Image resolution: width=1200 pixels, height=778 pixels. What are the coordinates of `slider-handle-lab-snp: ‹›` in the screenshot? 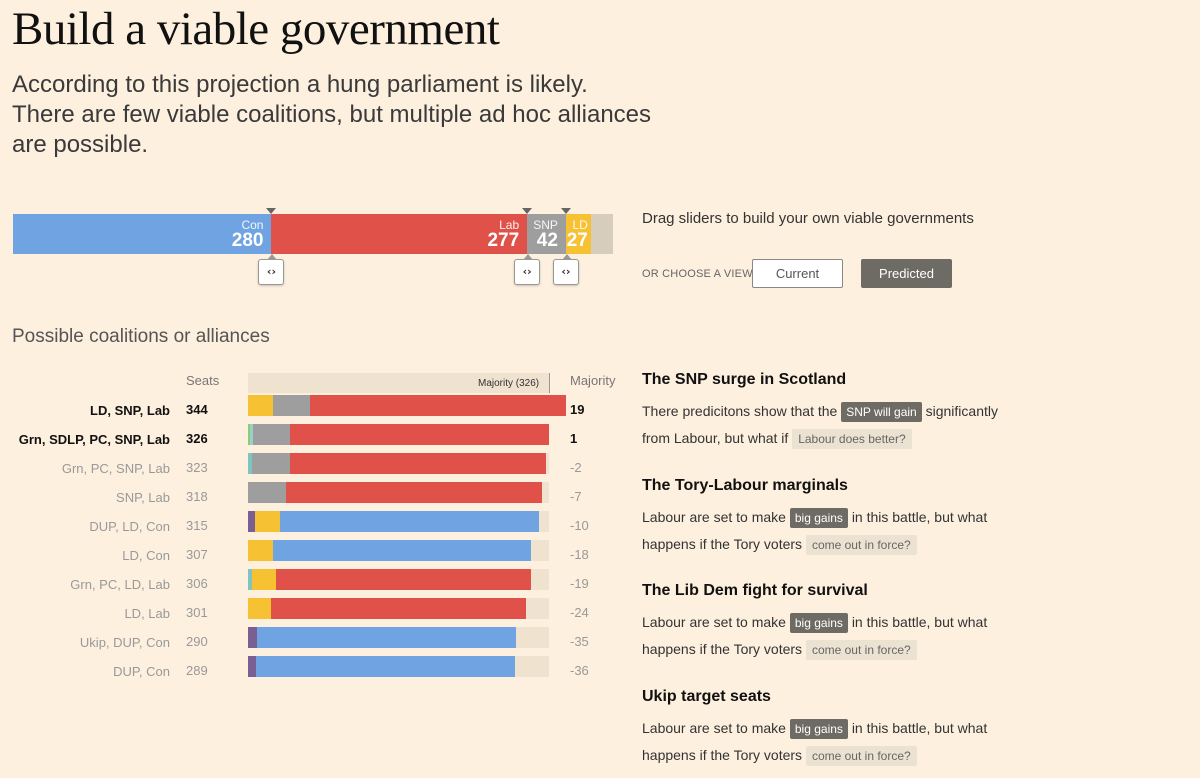 It's located at (527, 269).